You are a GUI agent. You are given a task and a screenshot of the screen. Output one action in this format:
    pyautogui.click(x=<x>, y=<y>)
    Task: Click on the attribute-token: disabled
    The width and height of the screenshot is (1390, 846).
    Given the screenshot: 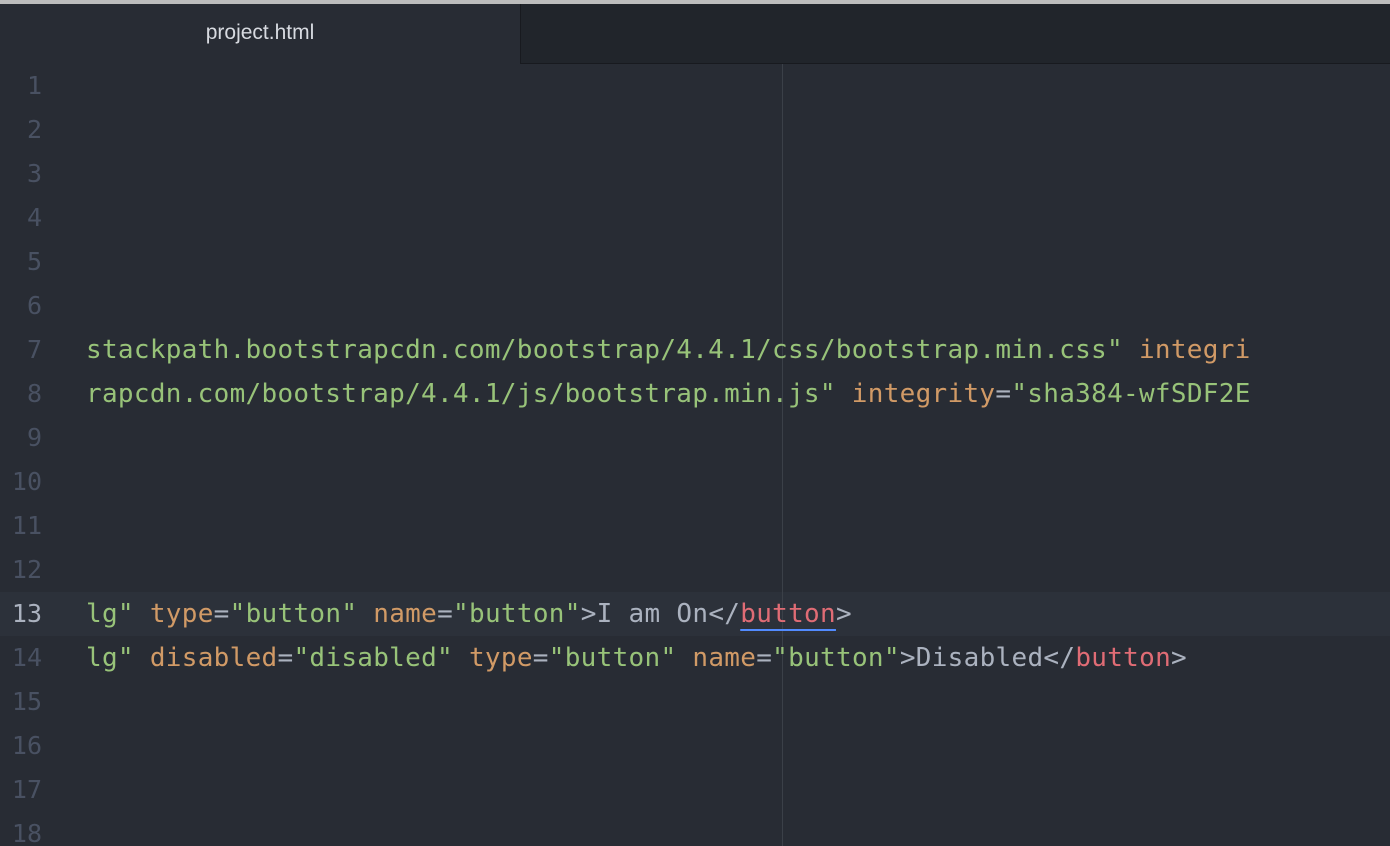 What is the action you would take?
    pyautogui.click(x=213, y=658)
    